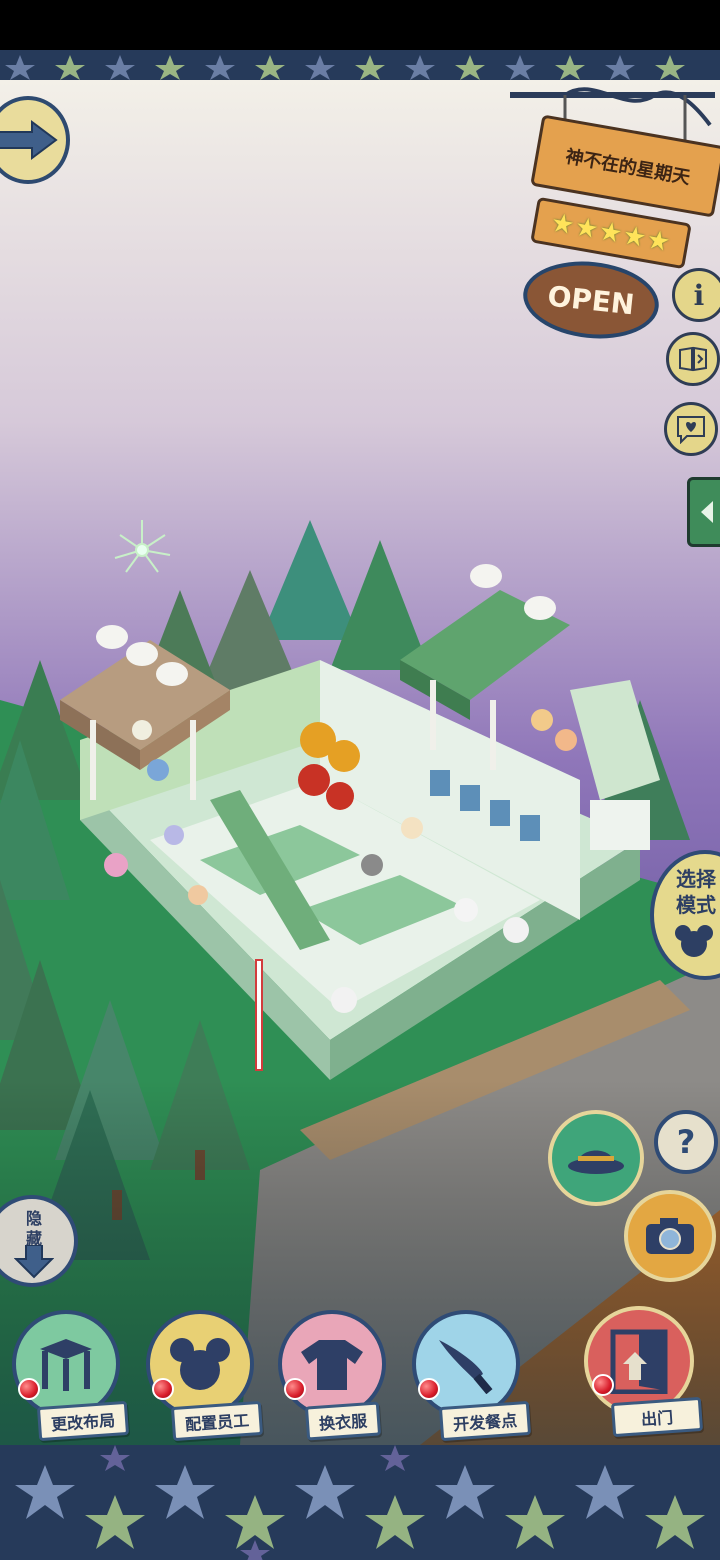 This screenshot has width=720, height=1560. I want to click on hat-button, so click(596, 1158).